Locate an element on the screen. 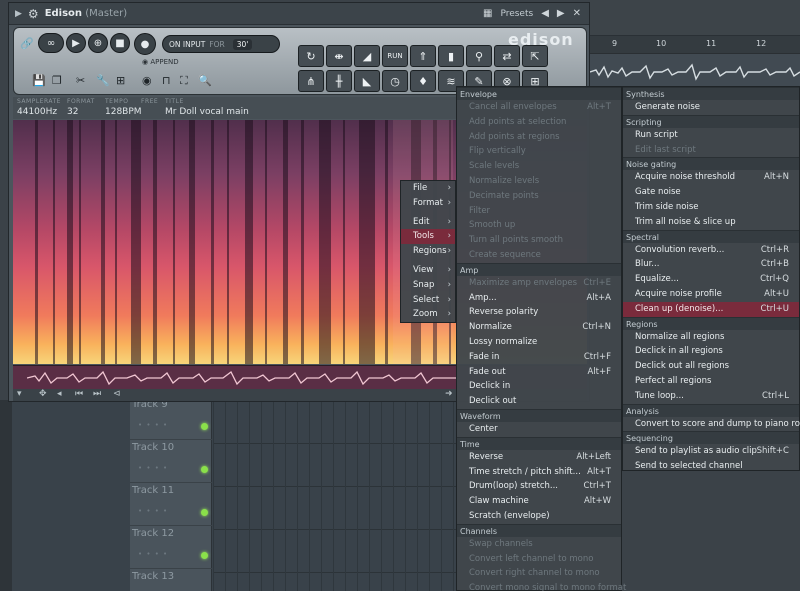  menu-item: Trim all noise & slice up is located at coordinates (711, 222).